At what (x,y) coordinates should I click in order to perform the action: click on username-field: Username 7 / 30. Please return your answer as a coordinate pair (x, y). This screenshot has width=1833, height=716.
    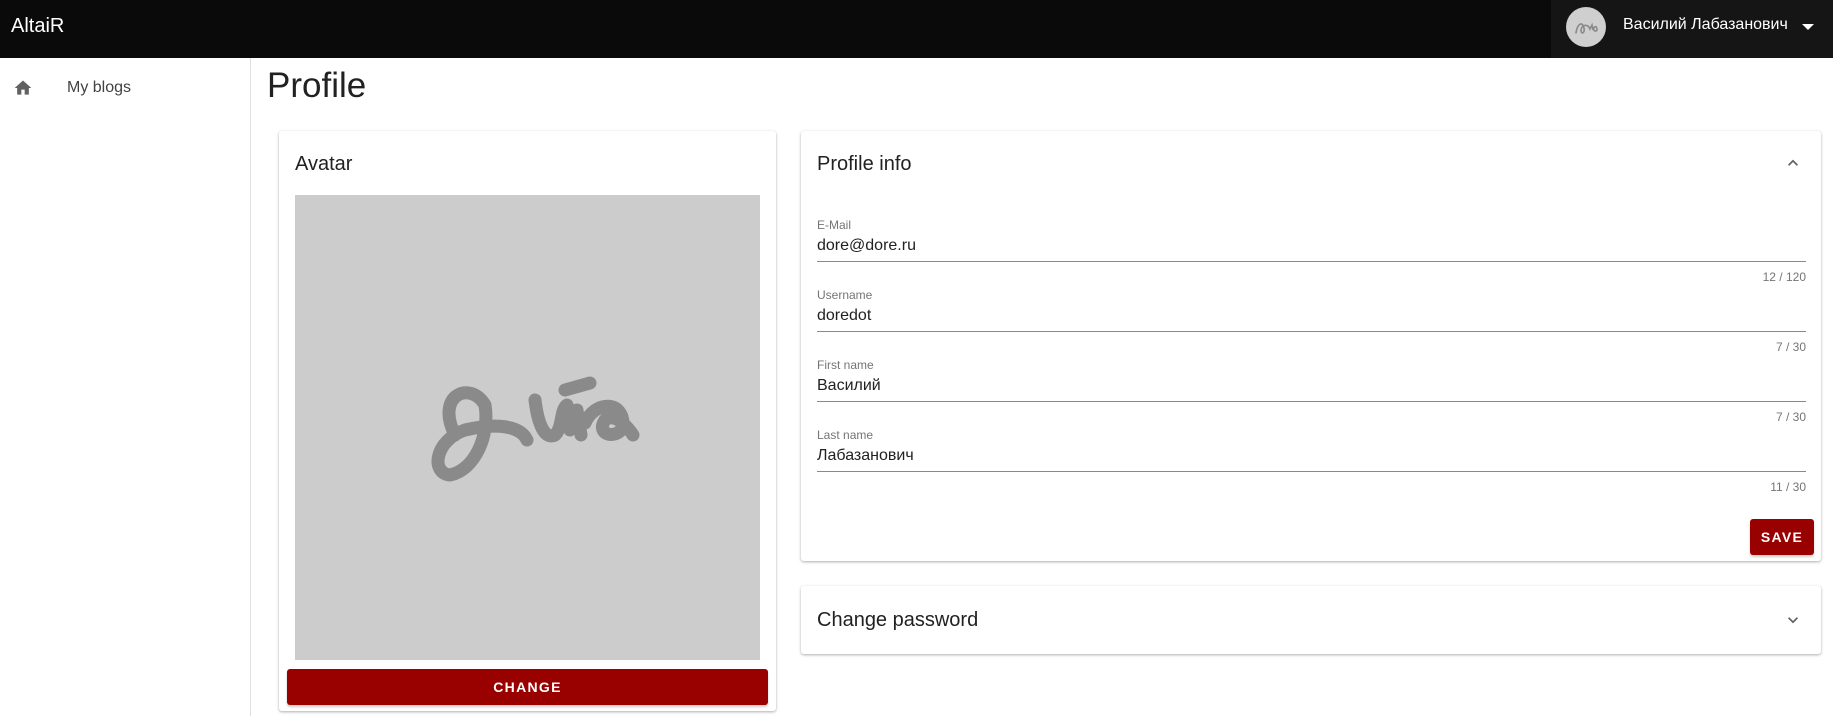
    Looking at the image, I should click on (1311, 323).